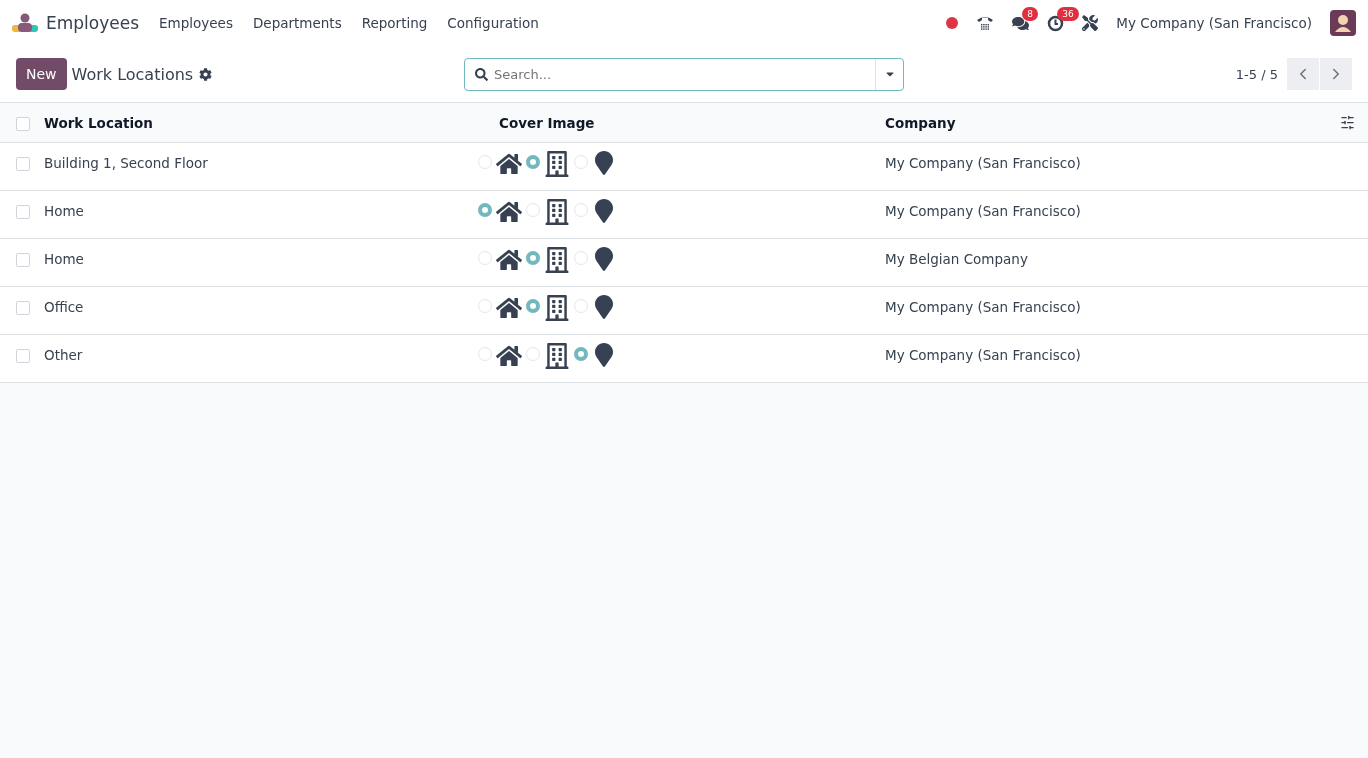 The image size is (1368, 758). Describe the element at coordinates (1090, 23) in the screenshot. I see `tools-icon` at that location.